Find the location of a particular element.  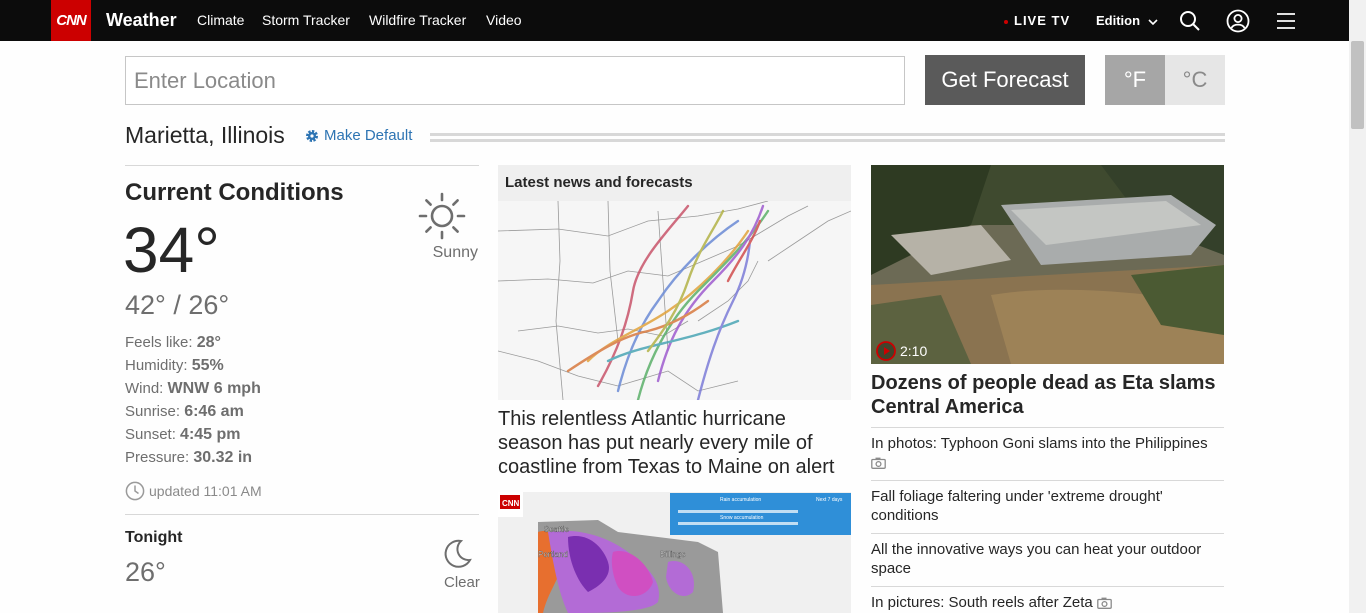

related-story-link: In pictures: South reels after Zeta is located at coordinates (1047, 599).